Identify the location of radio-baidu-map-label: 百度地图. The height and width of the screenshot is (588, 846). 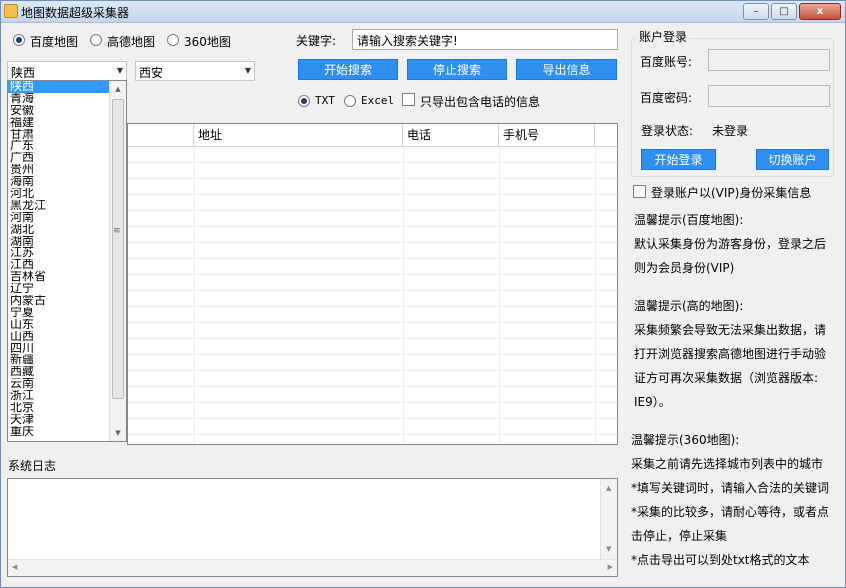
(54, 41).